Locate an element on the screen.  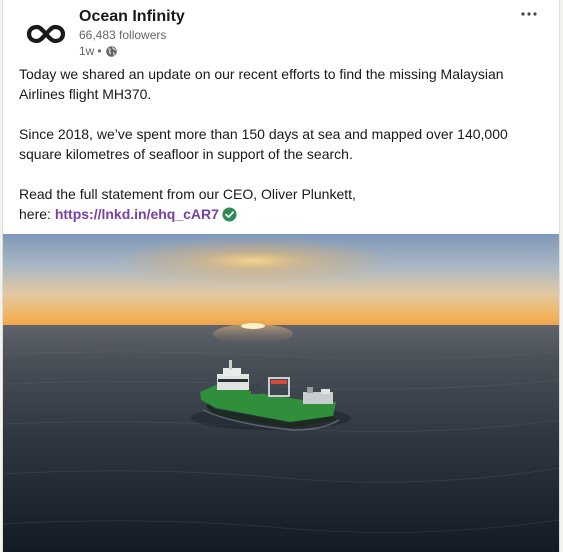
company-logo is located at coordinates (46, 34).